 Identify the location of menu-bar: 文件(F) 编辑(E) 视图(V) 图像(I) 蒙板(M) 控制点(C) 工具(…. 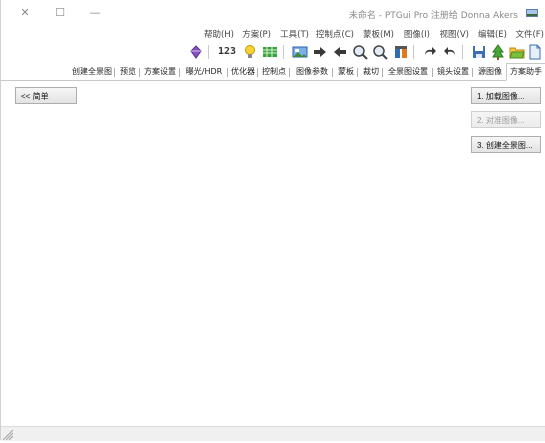
(273, 33).